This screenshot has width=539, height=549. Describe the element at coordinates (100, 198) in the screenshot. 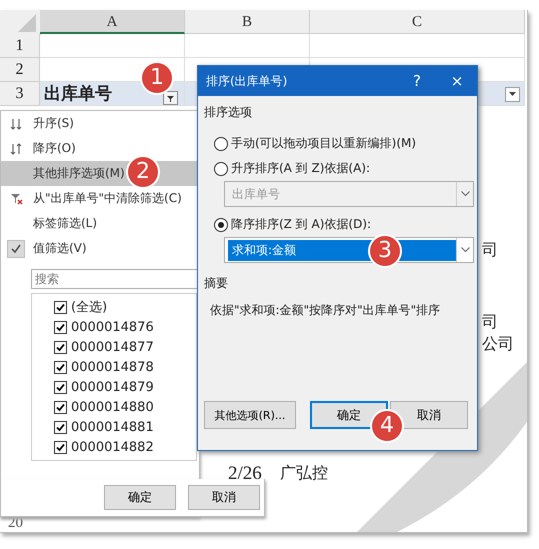

I see `menu-item: 从"出库单号"中清除筛选(C)` at that location.